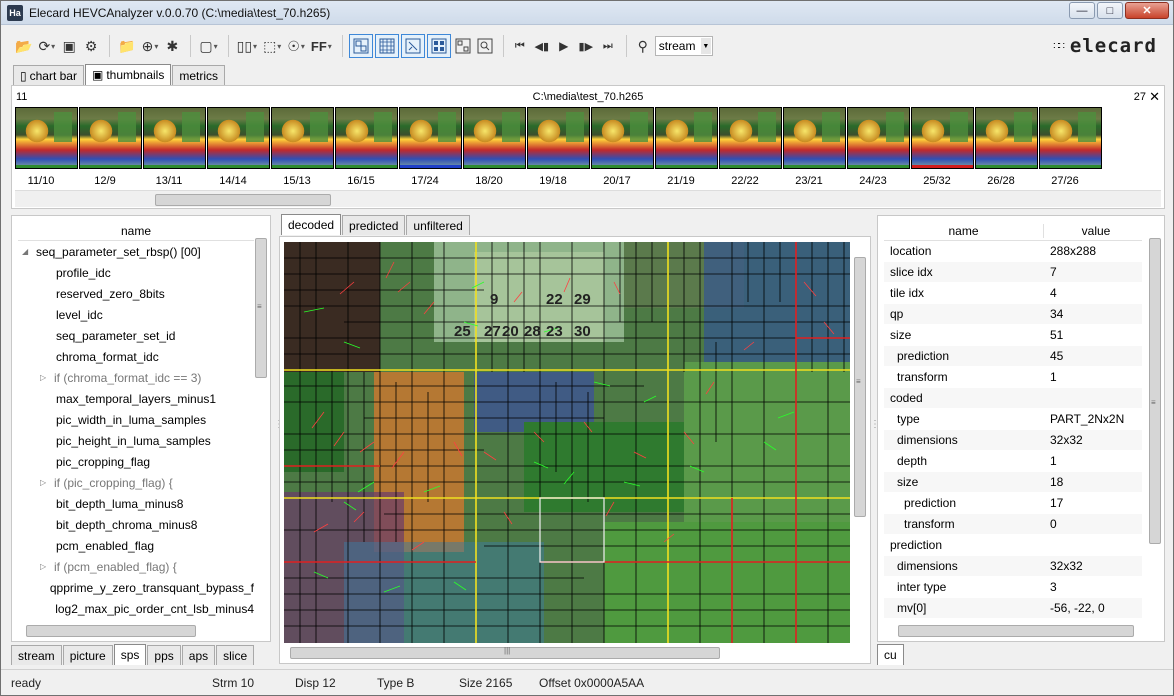 Image resolution: width=1174 pixels, height=696 pixels. Describe the element at coordinates (564, 46) in the screenshot. I see `play-button: ▶` at that location.